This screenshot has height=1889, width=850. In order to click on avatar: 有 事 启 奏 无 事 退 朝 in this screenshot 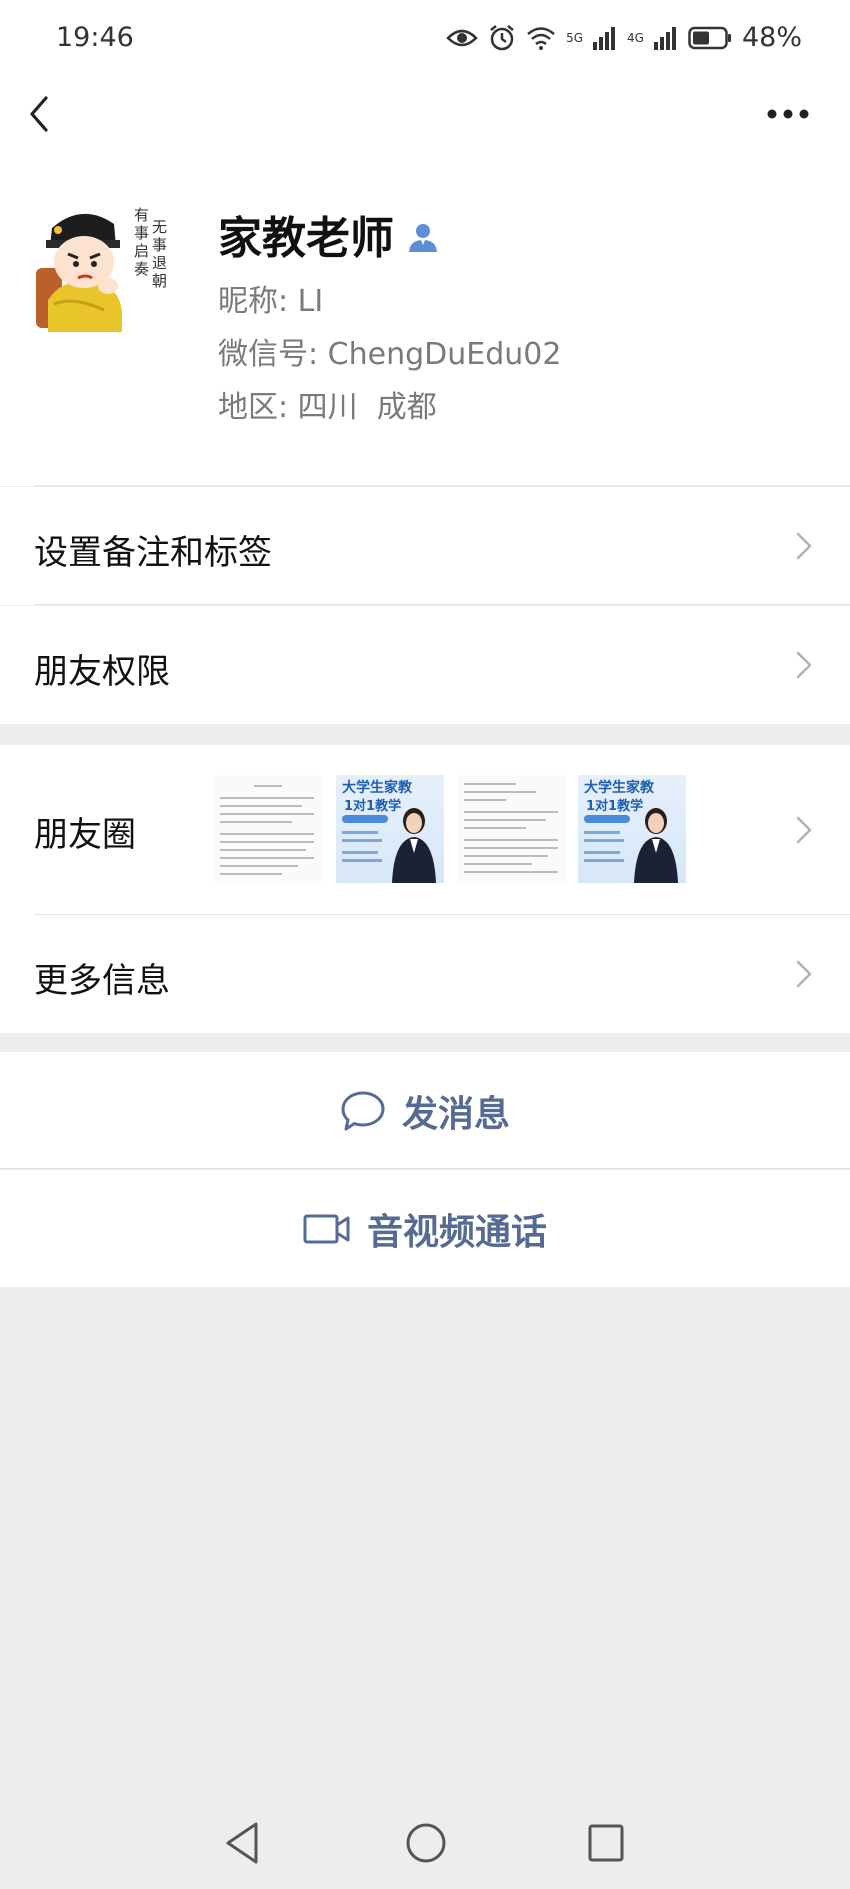, I will do `click(103, 269)`.